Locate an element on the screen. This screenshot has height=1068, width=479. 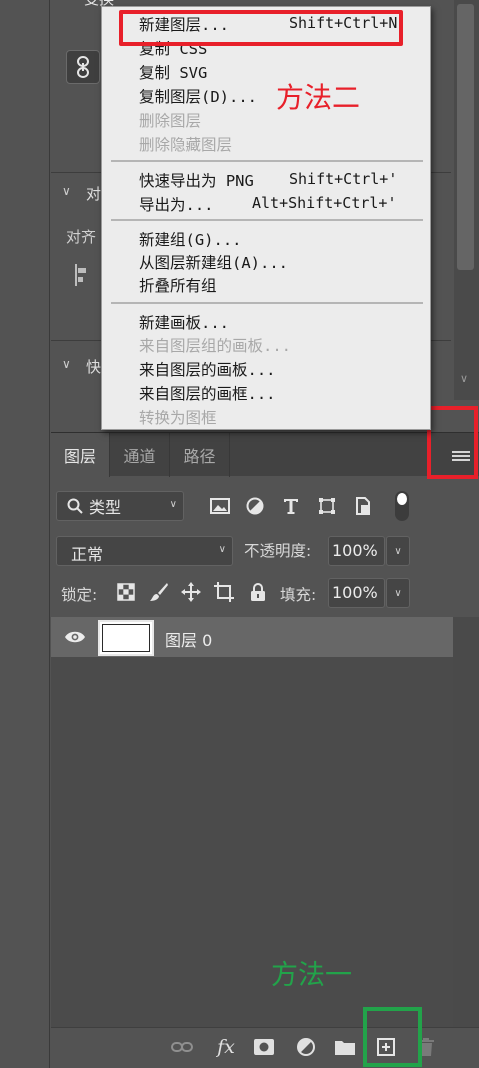
filter-toggle-knob is located at coordinates (402, 499).